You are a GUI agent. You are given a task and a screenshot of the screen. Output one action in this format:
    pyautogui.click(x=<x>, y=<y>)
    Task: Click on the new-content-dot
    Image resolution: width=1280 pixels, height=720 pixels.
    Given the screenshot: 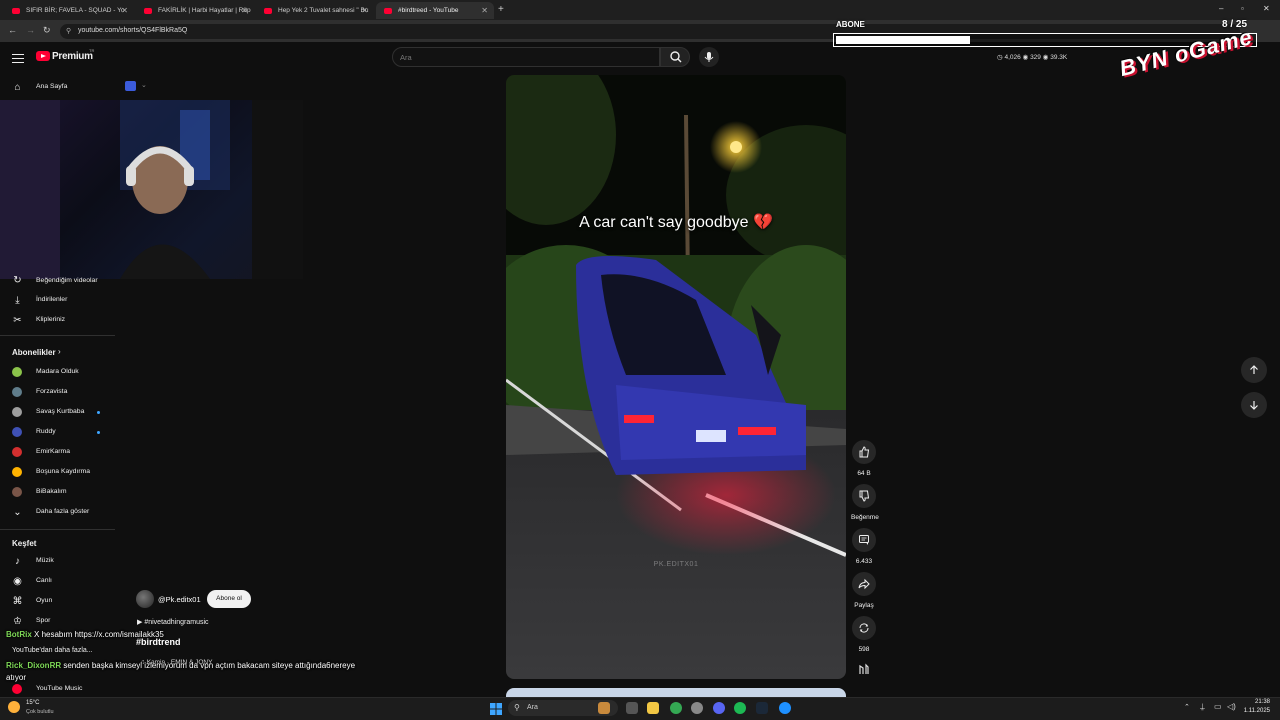 What is the action you would take?
    pyautogui.click(x=98, y=432)
    